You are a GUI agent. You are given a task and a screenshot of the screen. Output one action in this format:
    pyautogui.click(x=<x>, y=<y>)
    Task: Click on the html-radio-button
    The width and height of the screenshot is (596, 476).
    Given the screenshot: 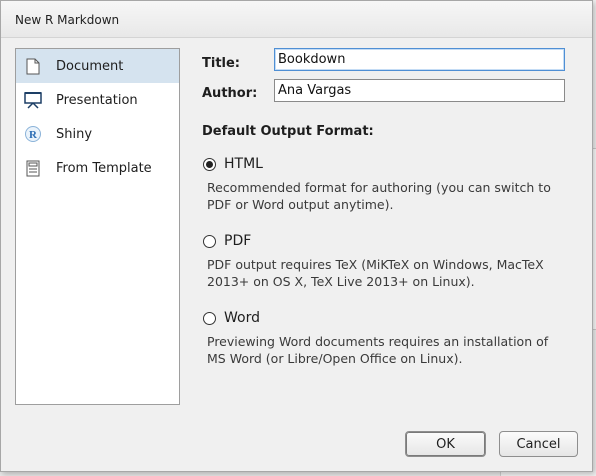 What is the action you would take?
    pyautogui.click(x=209, y=164)
    